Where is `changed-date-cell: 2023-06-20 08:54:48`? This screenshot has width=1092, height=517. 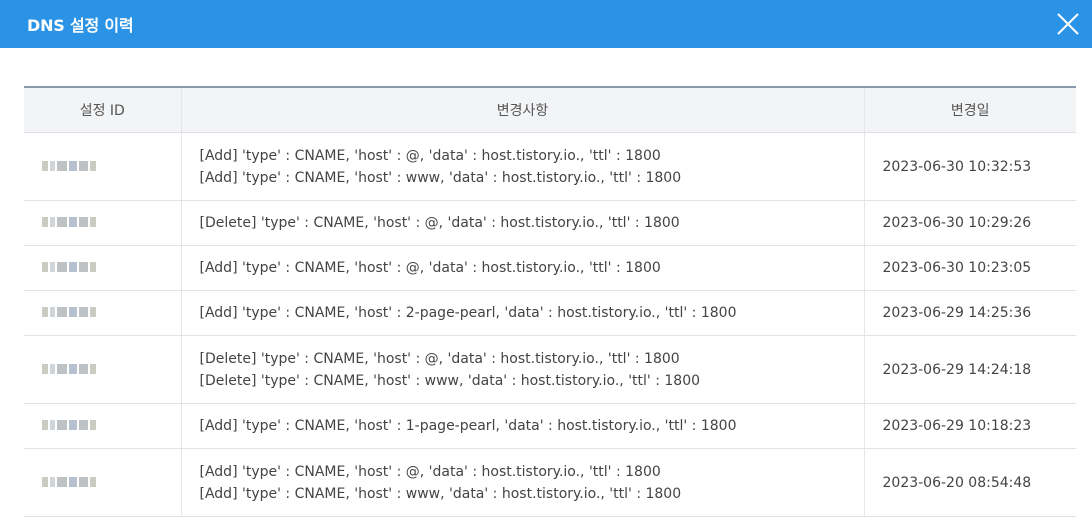 changed-date-cell: 2023-06-20 08:54:48 is located at coordinates (969, 482).